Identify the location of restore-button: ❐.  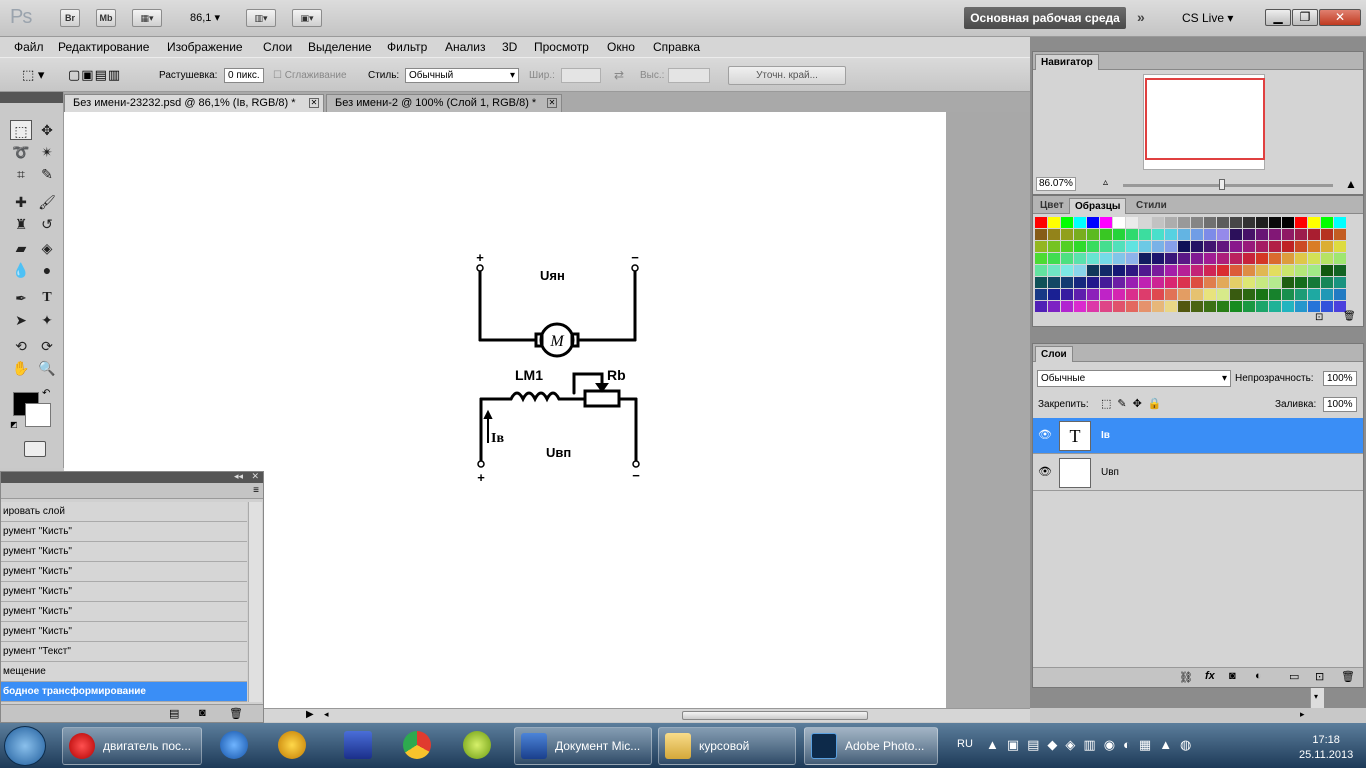
(1305, 17).